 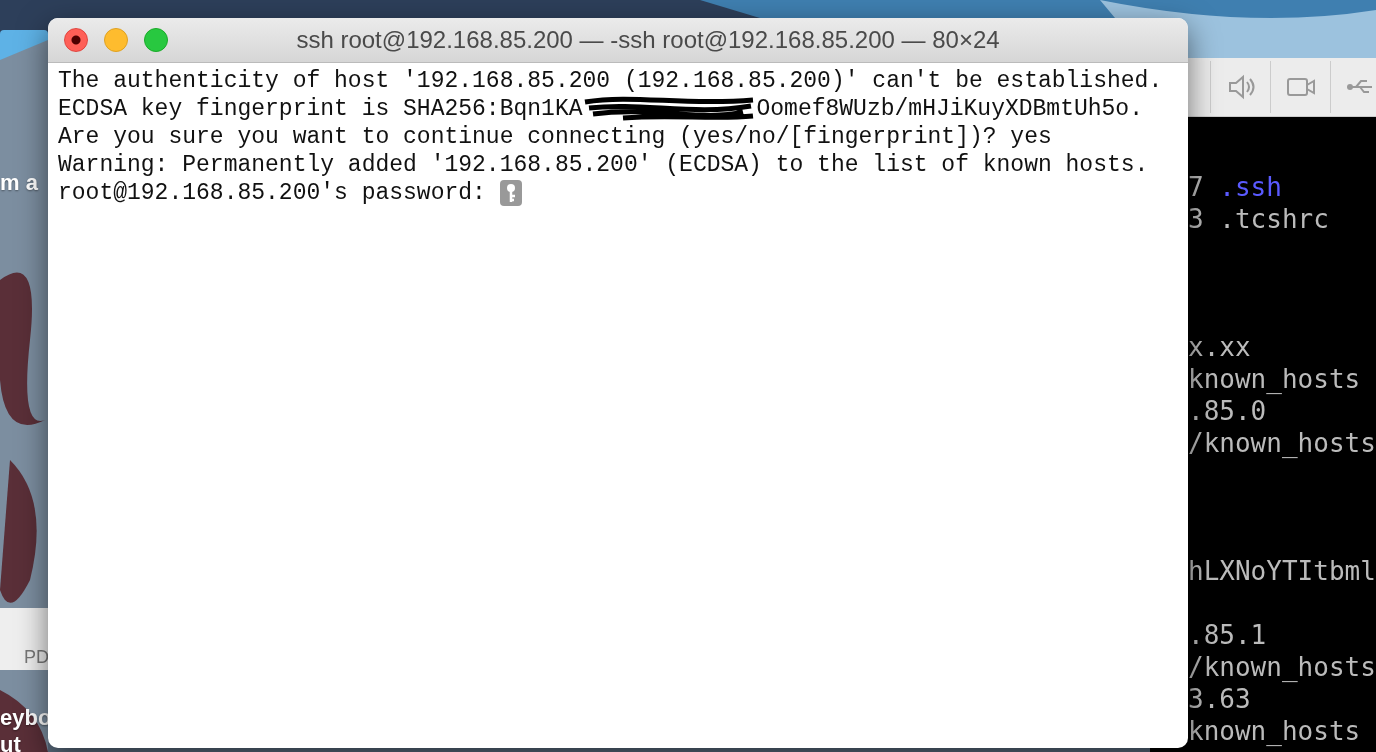 I want to click on console-text: .ssh, so click(x=1250, y=187).